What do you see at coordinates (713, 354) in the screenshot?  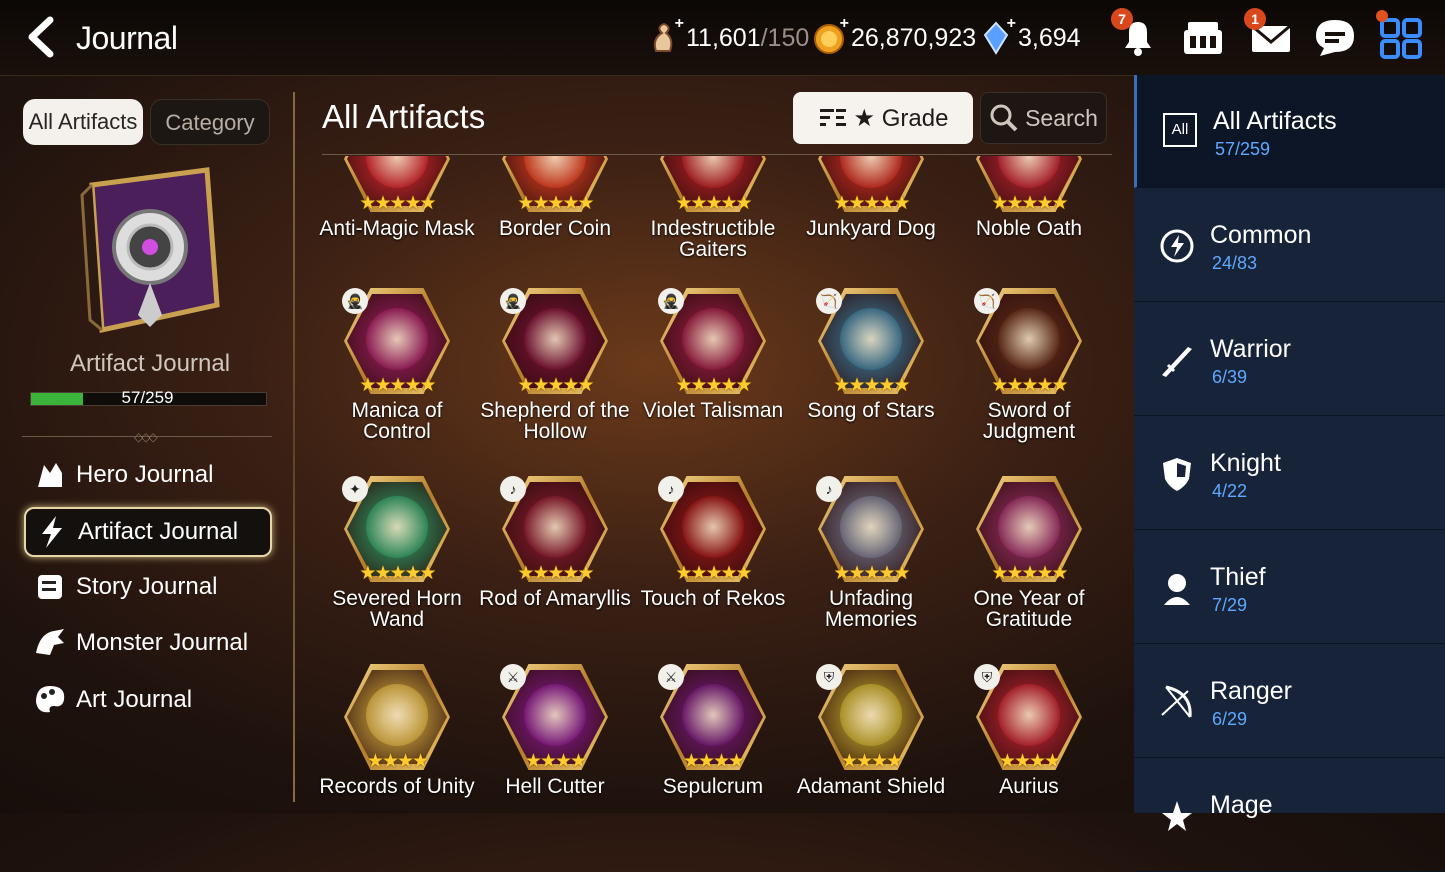 I see `artifact-card: 🥷 ★★★★★ Violet Talisman` at bounding box center [713, 354].